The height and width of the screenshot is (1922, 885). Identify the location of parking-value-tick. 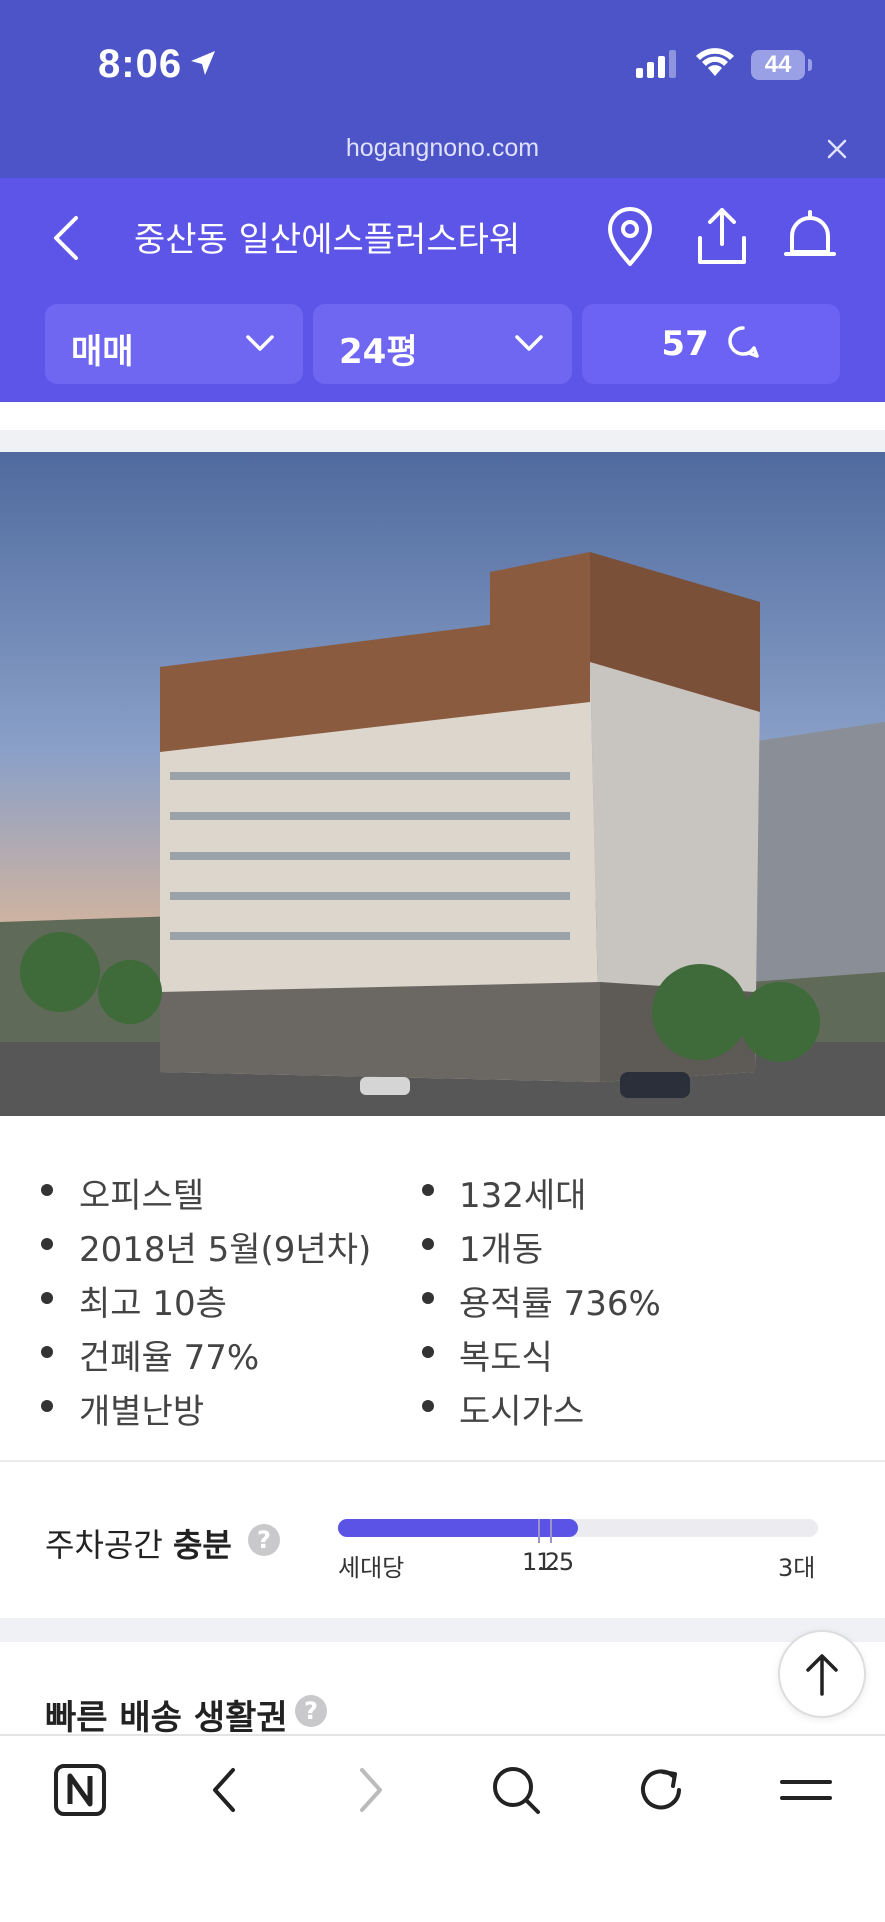
(551, 1531).